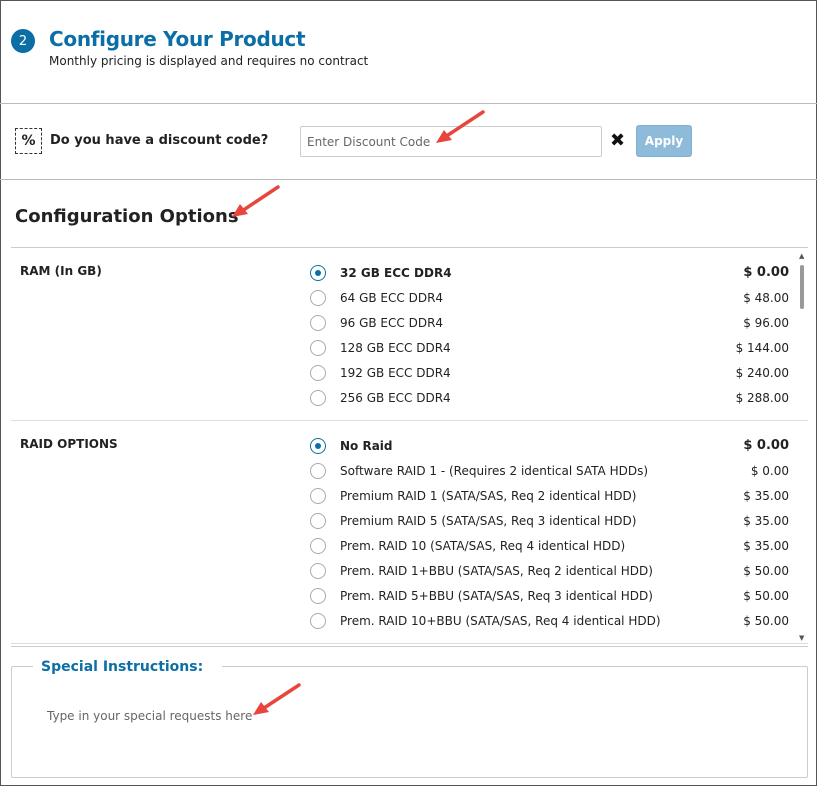 This screenshot has width=817, height=786. I want to click on option-row: No Raid $ 0.00, so click(549, 445).